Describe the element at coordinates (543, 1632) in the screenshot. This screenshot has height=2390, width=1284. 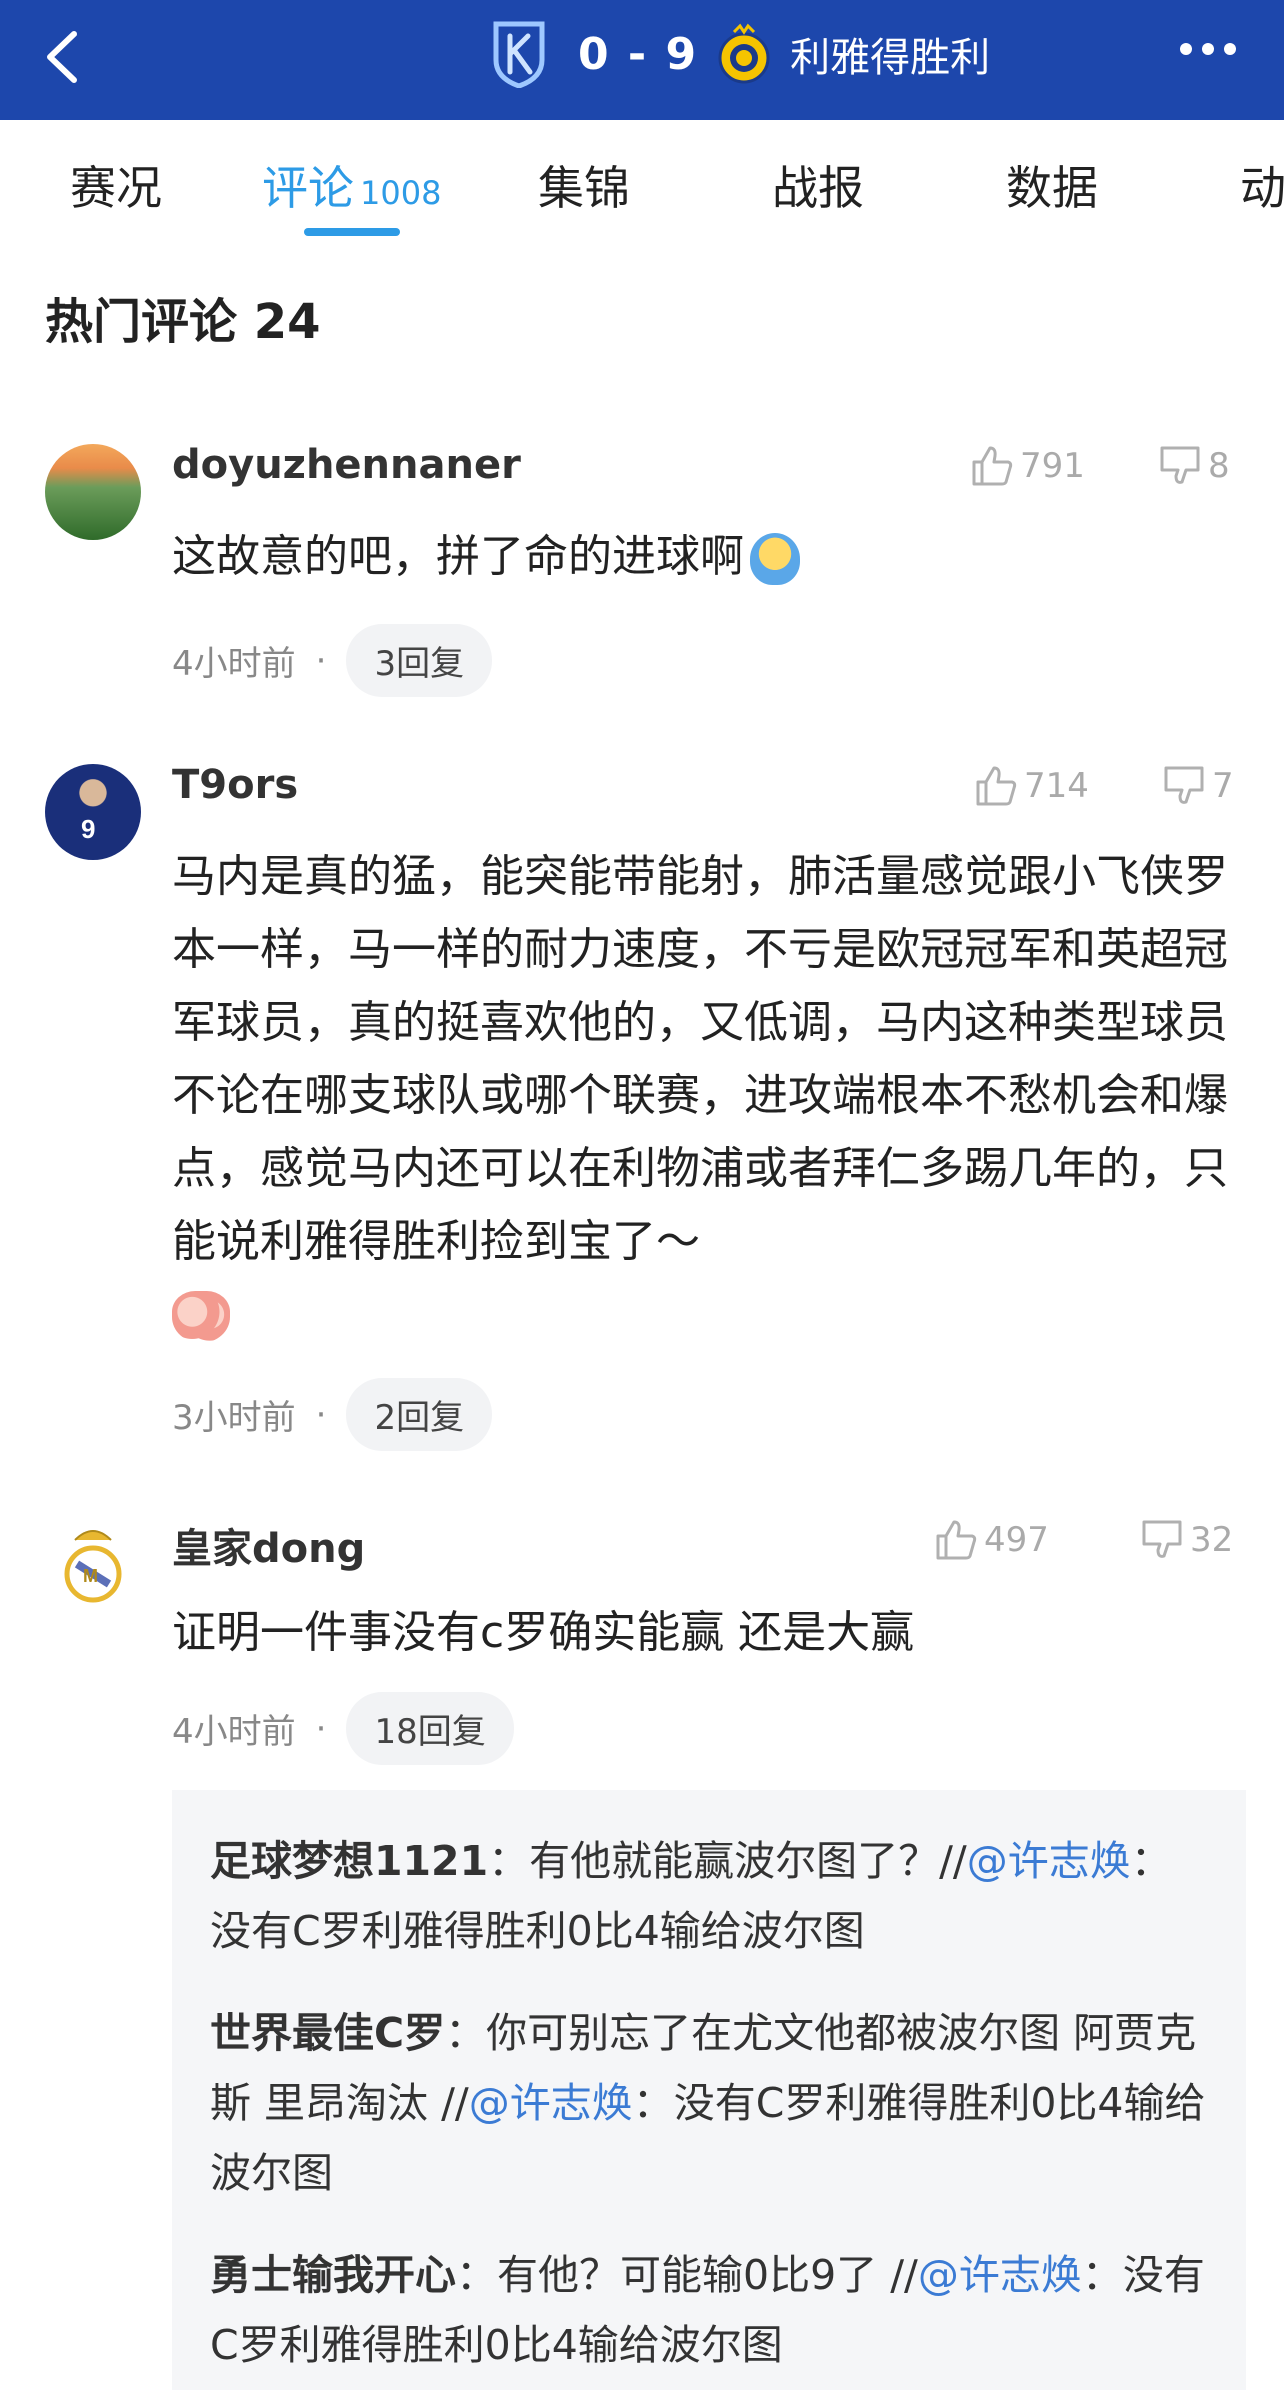
I see `comment-text: 证明一件事没有c罗确实能赢 还是大赢` at that location.